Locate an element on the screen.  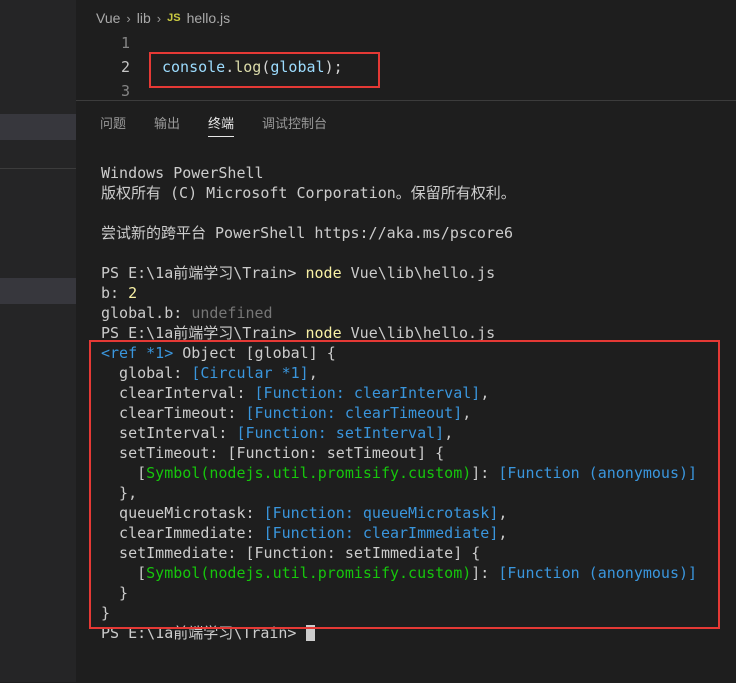
terminal-line: b: 2 is located at coordinates (411, 293).